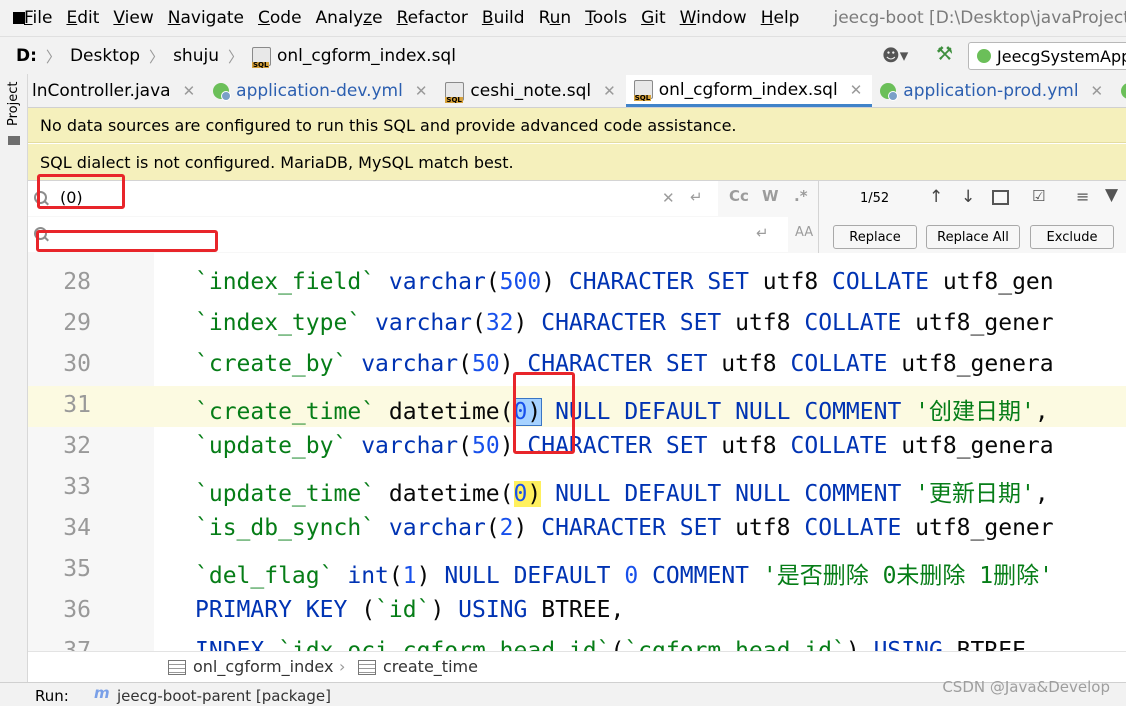 This screenshot has height=706, width=1126. Describe the element at coordinates (177, 667) in the screenshot. I see `table-icon` at that location.